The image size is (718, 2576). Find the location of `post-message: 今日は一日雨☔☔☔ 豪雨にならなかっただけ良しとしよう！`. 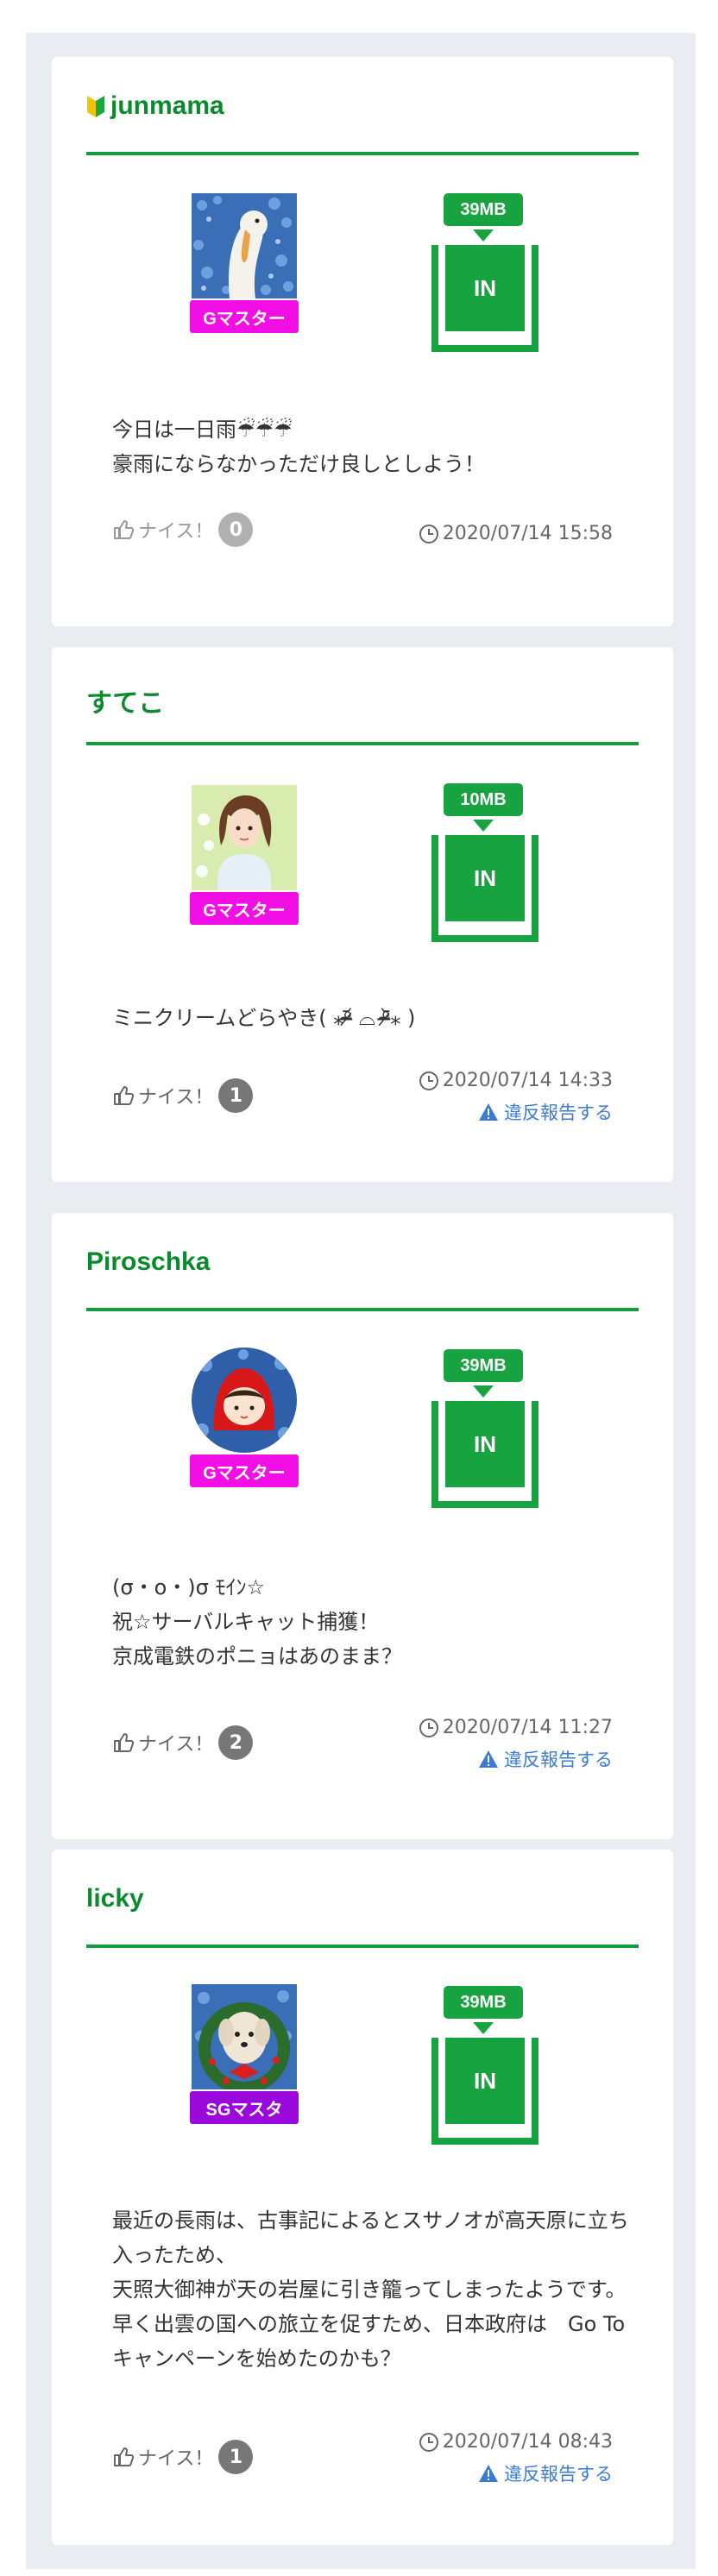

post-message: 今日は一日雨☔☔☔ 豪雨にならなかっただけ良しとしよう！ is located at coordinates (298, 447).